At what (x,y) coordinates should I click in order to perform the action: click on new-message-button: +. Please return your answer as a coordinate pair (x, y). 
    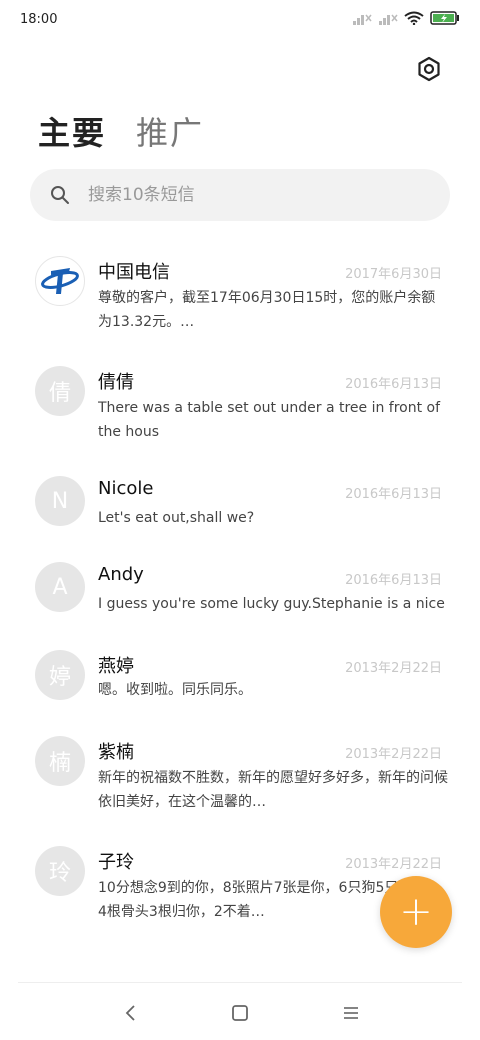
    Looking at the image, I should click on (416, 912).